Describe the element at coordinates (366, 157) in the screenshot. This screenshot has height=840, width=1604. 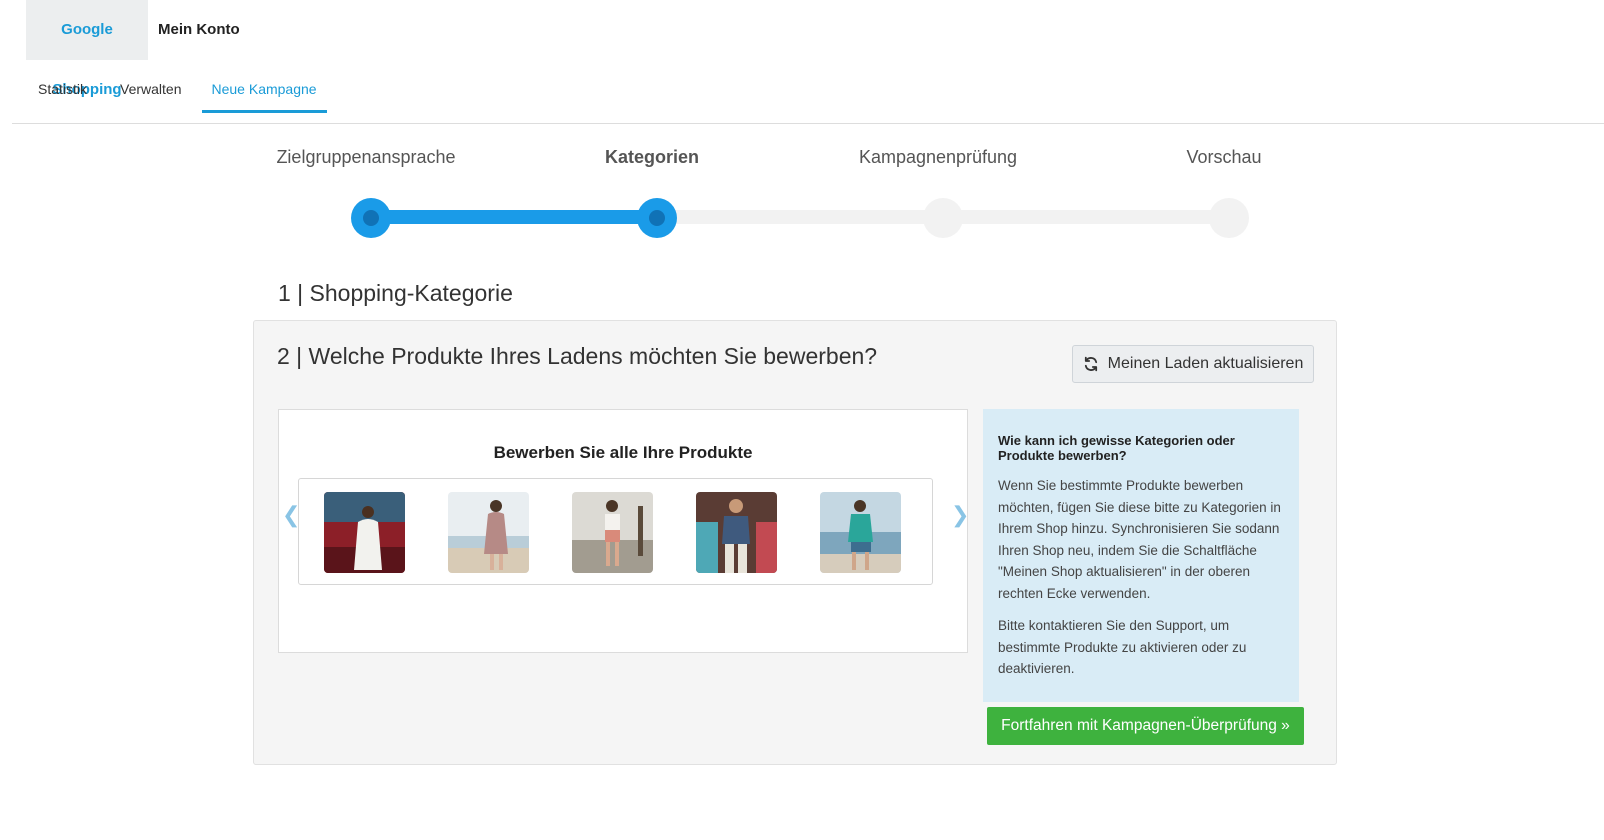
I see `step-label-zielgruppenansprache: Zielgruppenansprache` at that location.